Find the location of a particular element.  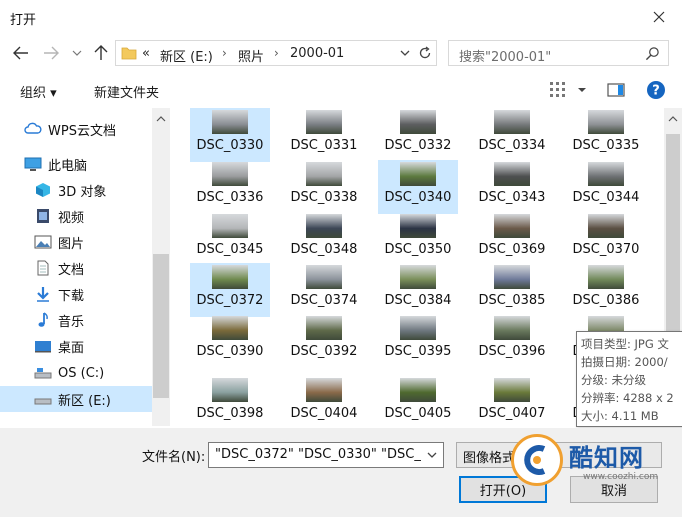

organize-label: 组织 is located at coordinates (33, 93).